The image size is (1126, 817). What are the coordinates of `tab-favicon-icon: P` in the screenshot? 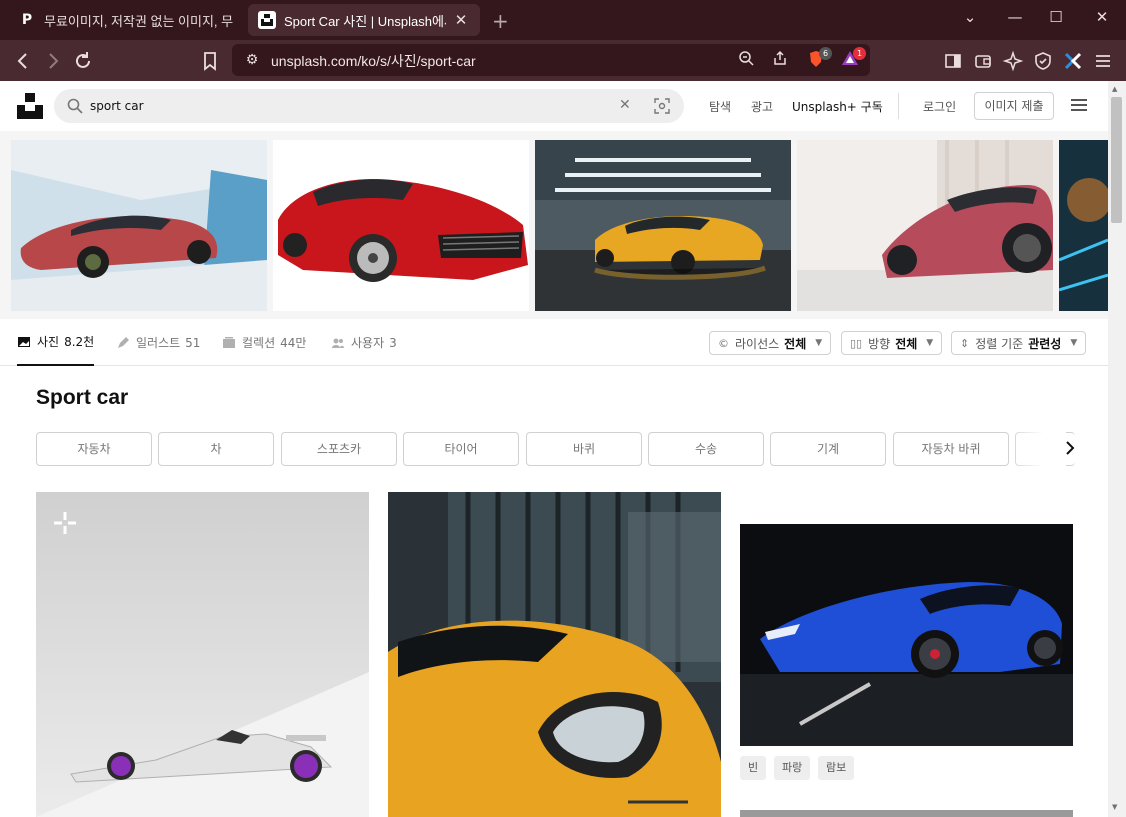 It's located at (27, 20).